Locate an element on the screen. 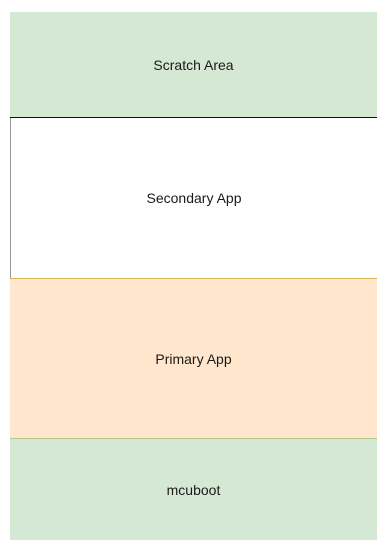 Image resolution: width=377 pixels, height=540 pixels. secondary-app-label: Secondary App is located at coordinates (194, 198).